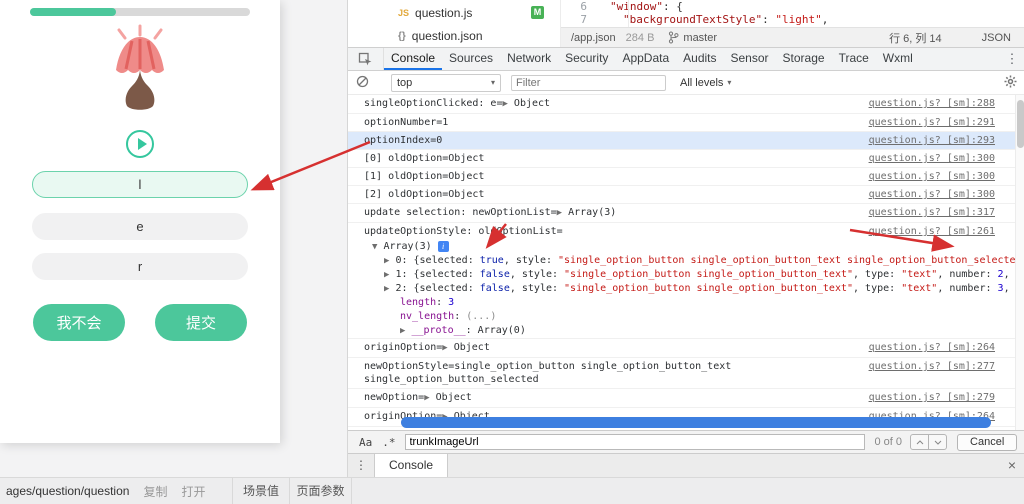 The image size is (1024, 504). What do you see at coordinates (588, 82) in the screenshot?
I see `filter-input` at bounding box center [588, 82].